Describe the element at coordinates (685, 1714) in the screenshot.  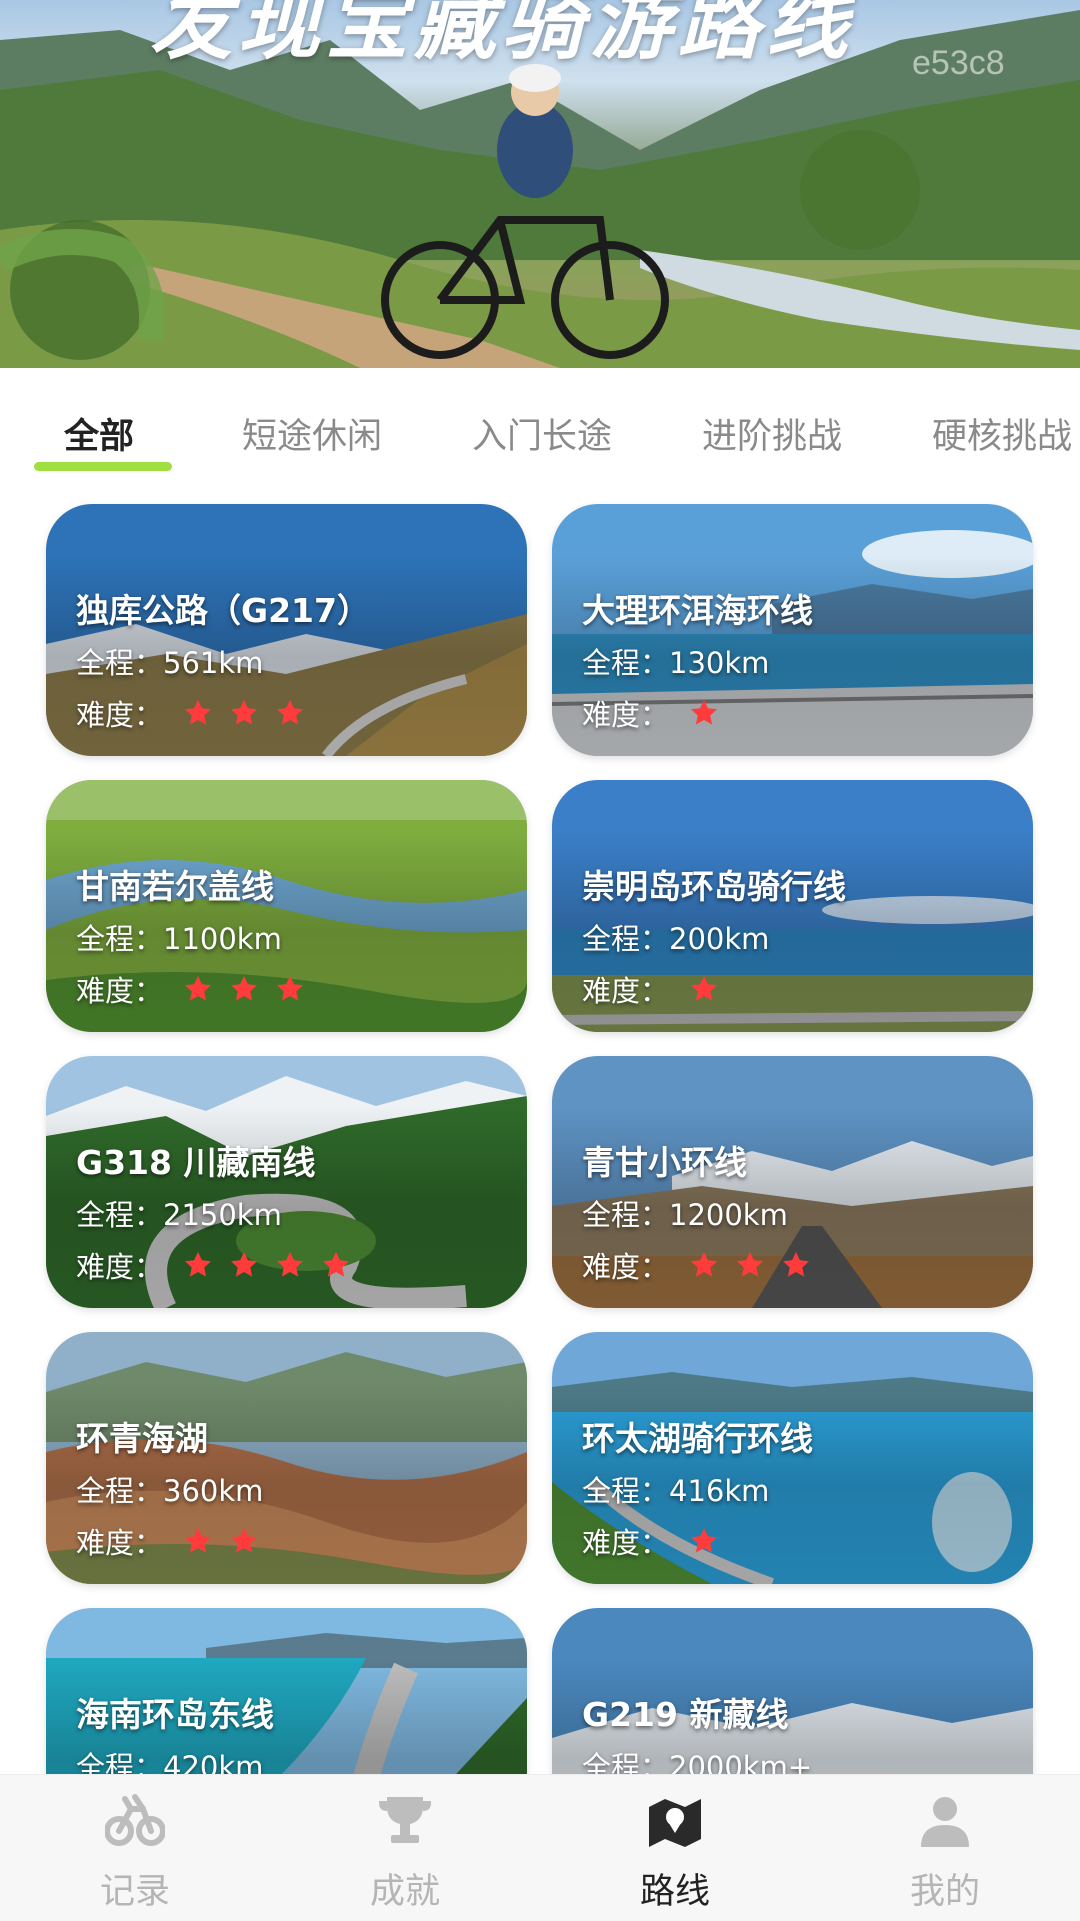
I see `route-name: G219 新藏线` at that location.